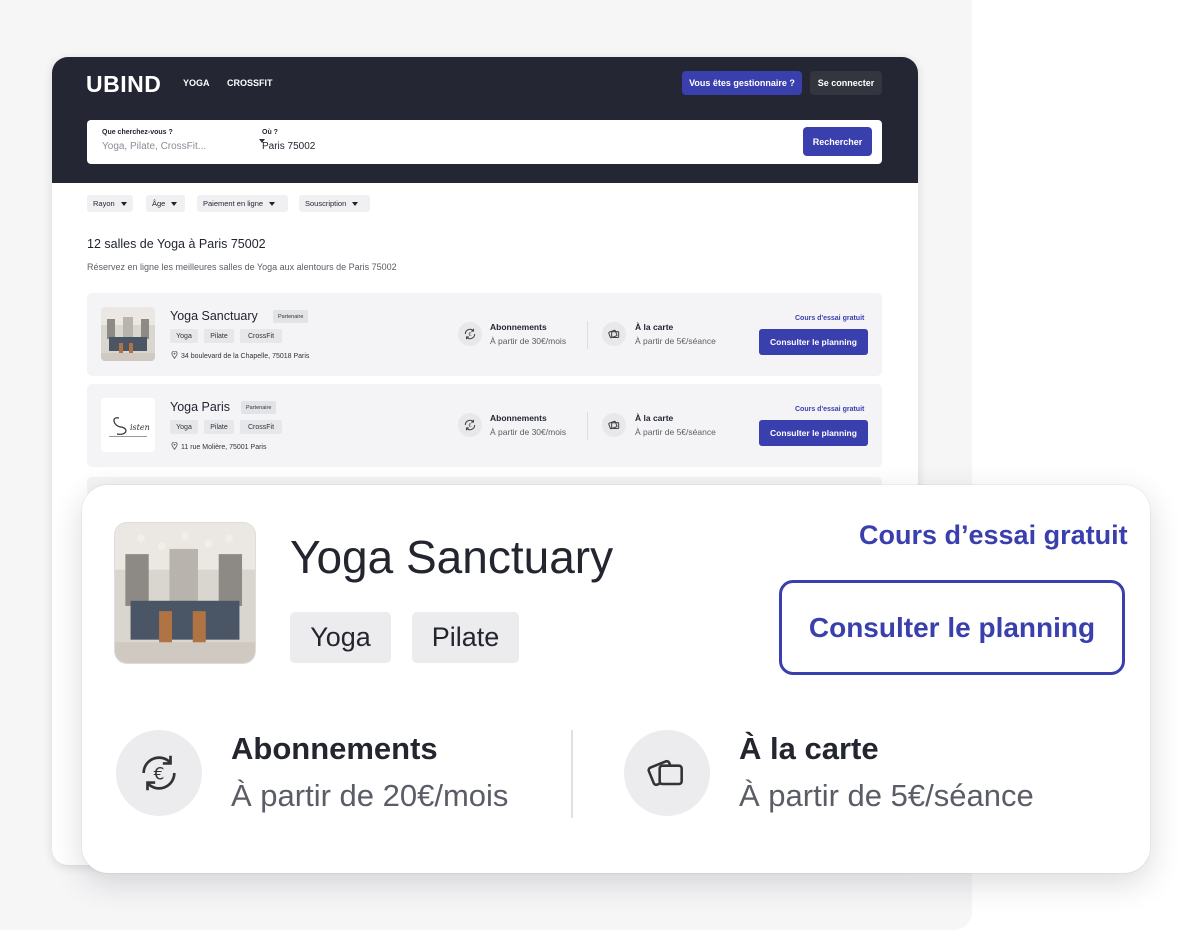  Describe the element at coordinates (993, 535) in the screenshot. I see `free-trial-link: Cours d’essai gratuit` at that location.